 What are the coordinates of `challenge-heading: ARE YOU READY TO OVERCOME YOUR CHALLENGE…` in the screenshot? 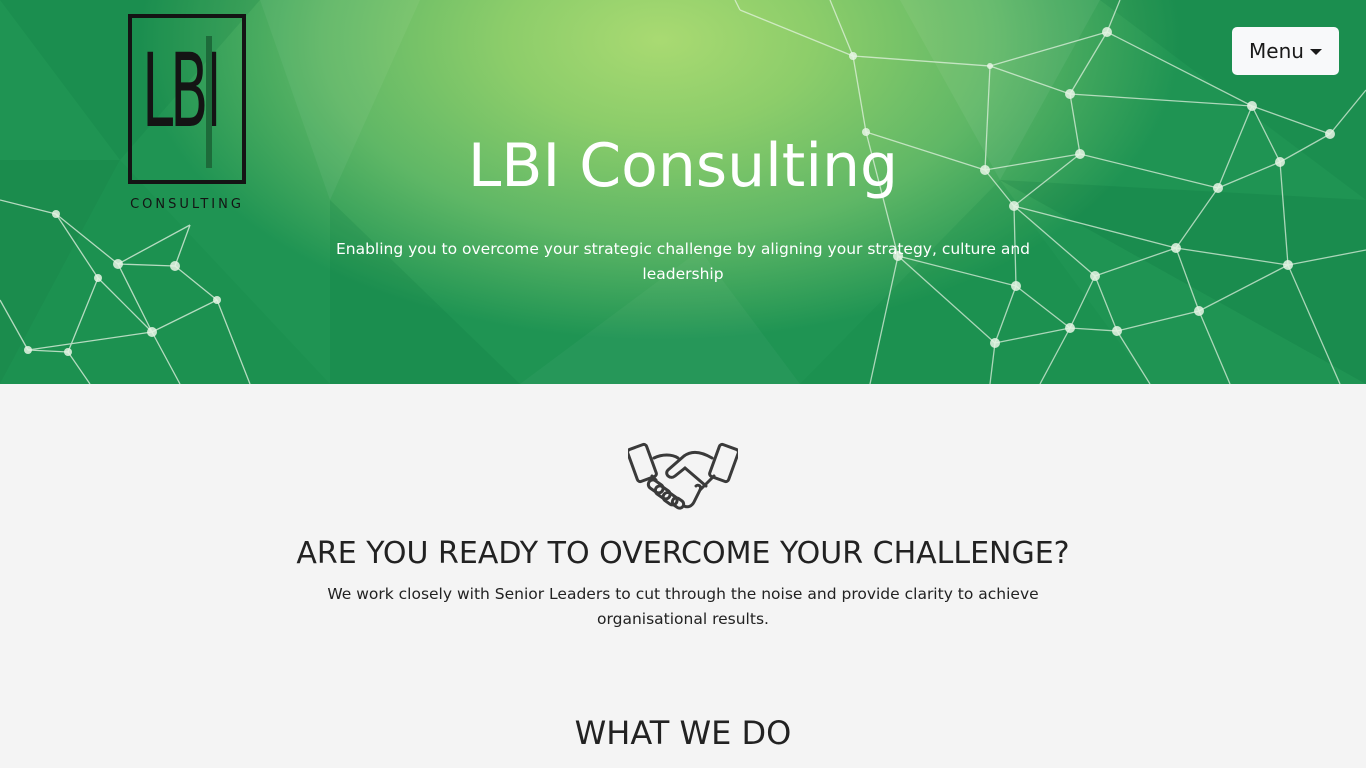 It's located at (683, 553).